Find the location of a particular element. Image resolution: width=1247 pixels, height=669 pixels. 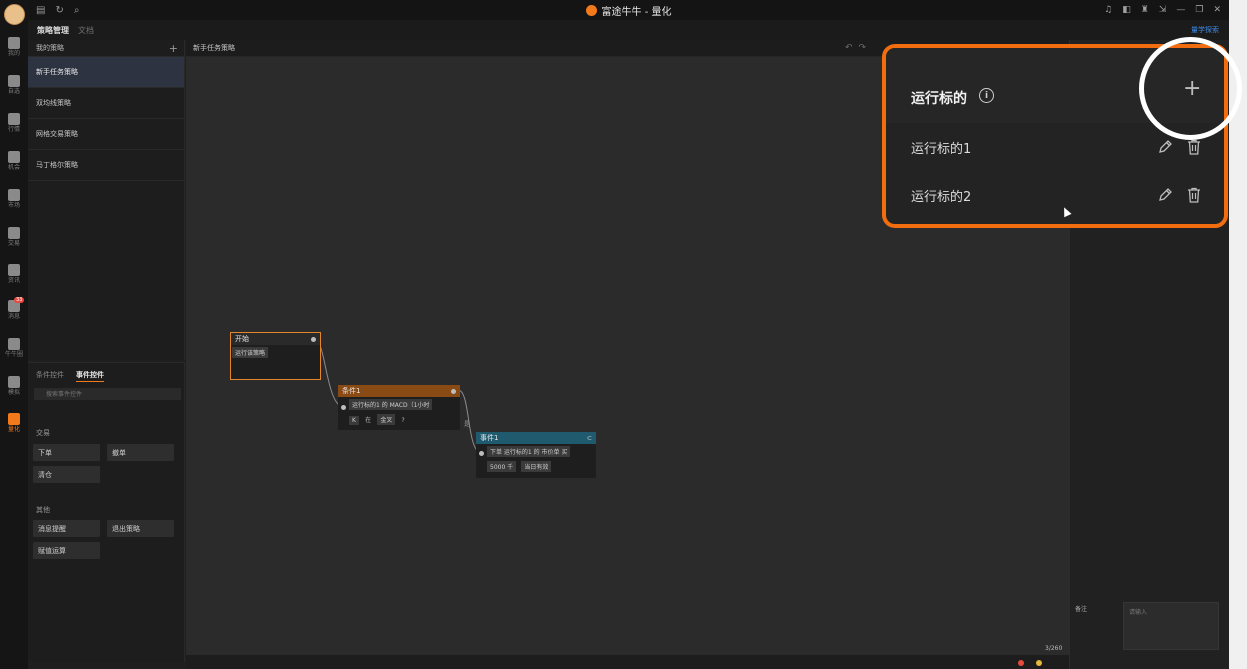

event-node-icon: ⊂ is located at coordinates (589, 438).